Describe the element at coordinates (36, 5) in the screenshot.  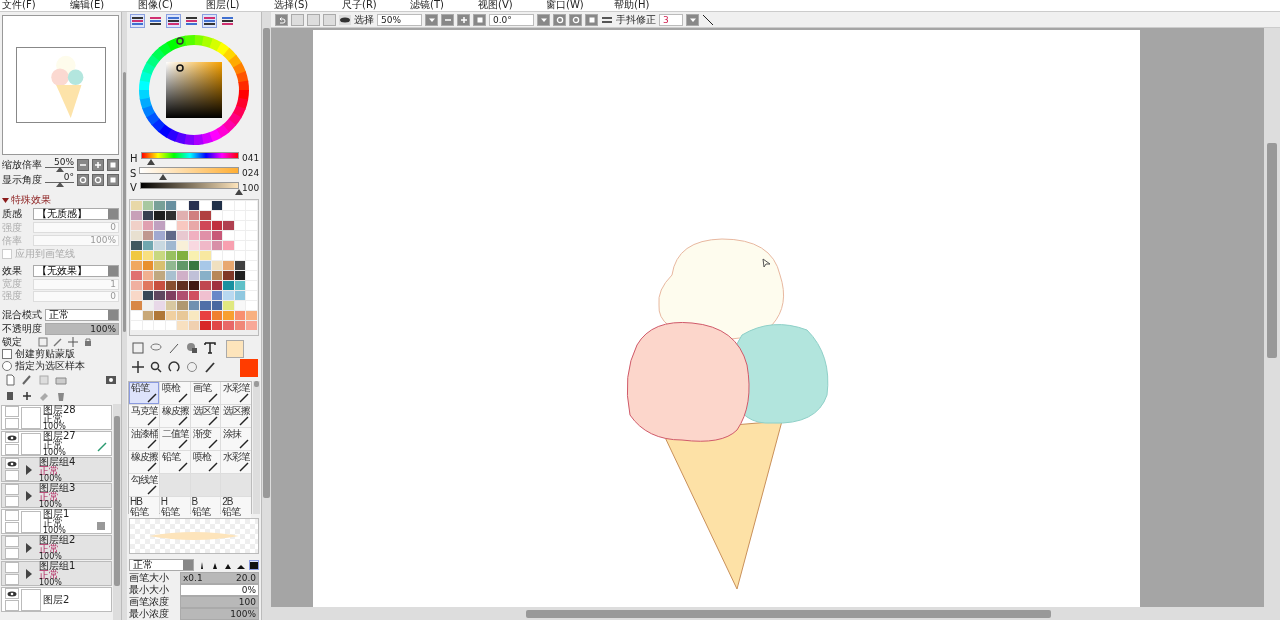
I see `menu-item: 文件(F)` at that location.